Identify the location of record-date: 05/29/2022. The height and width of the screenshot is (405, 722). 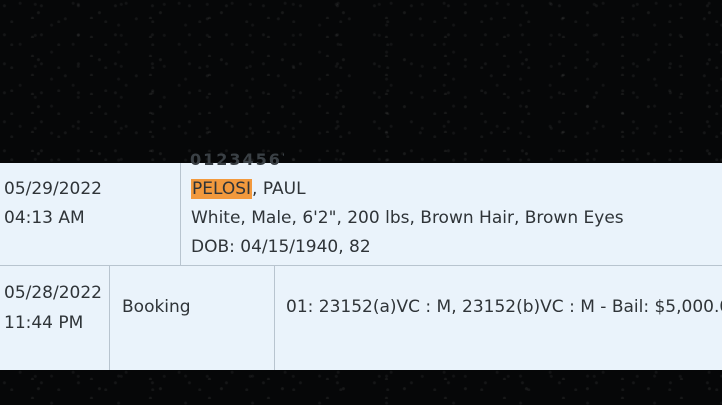
(53, 189).